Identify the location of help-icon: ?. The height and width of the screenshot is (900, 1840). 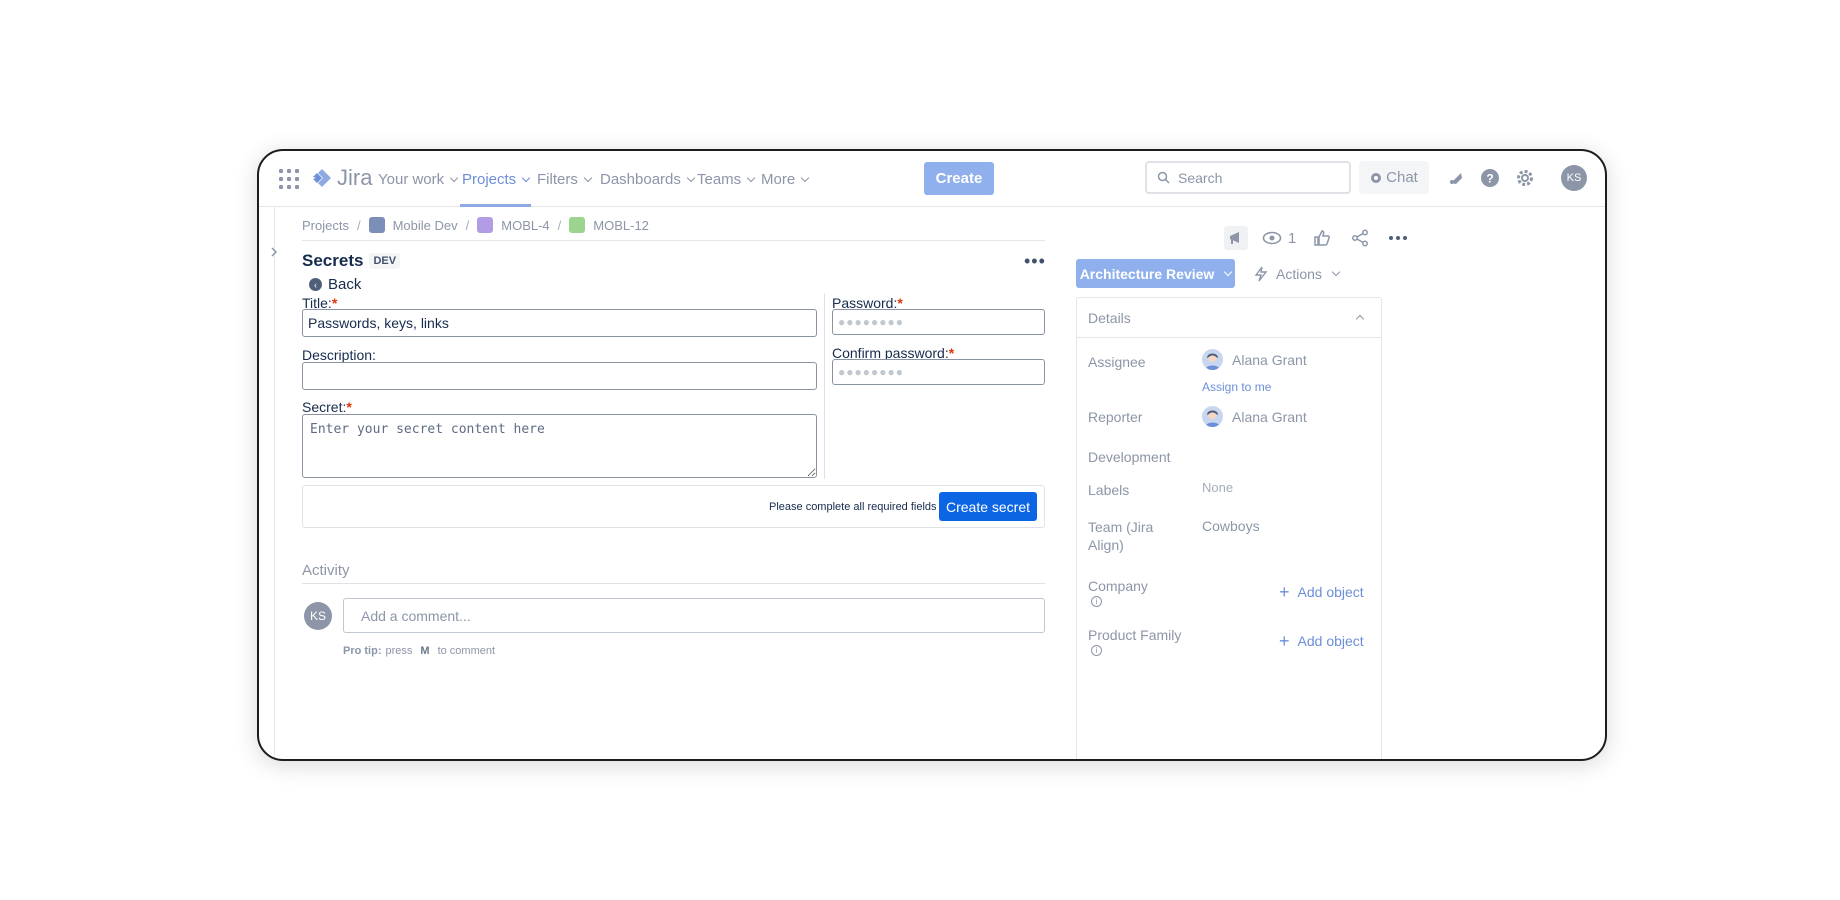
(1490, 178).